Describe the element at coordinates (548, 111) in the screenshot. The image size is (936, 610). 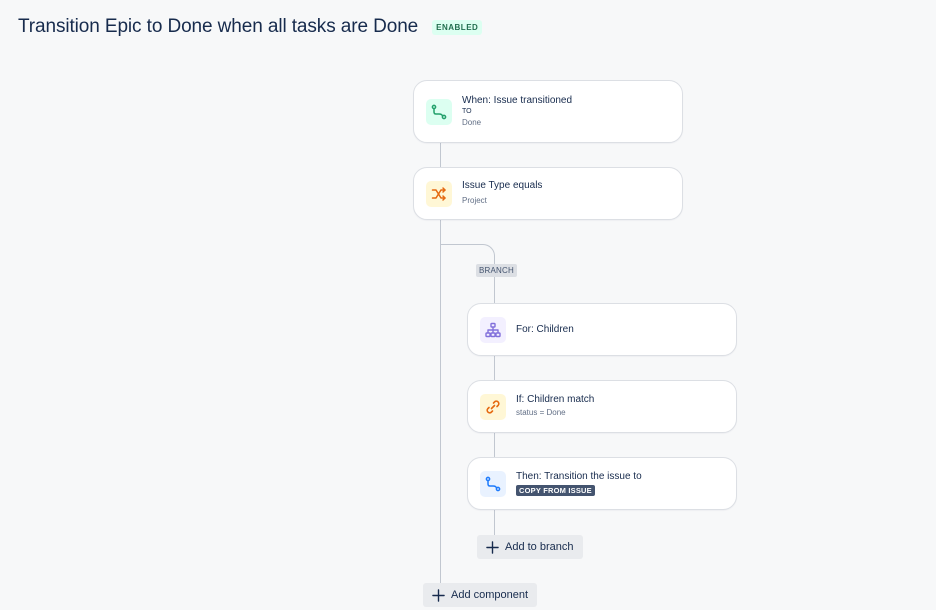
I see `trigger-card: When: Issue transitioned TO Done` at that location.